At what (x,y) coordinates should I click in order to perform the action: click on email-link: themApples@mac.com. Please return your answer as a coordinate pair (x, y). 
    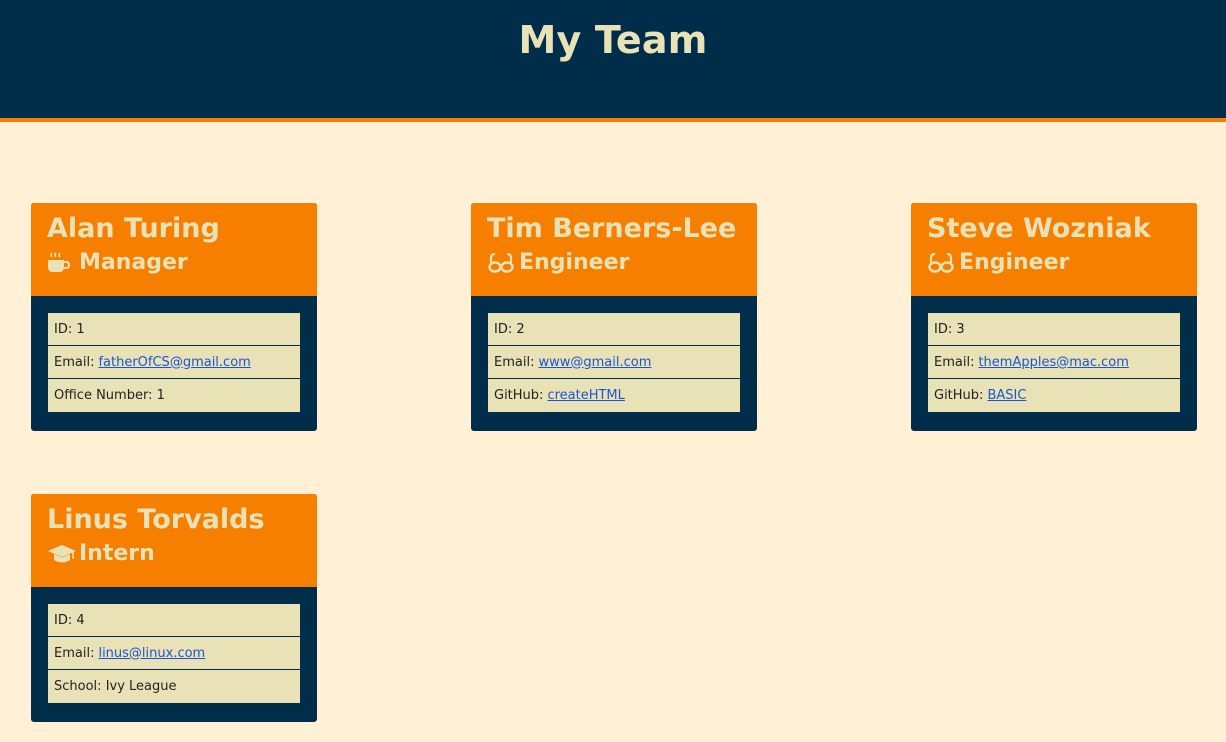
    Looking at the image, I should click on (1053, 362).